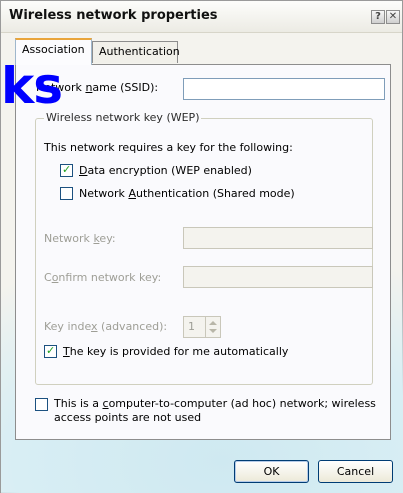  Describe the element at coordinates (66, 170) in the screenshot. I see `data-encryption-checkbox` at that location.